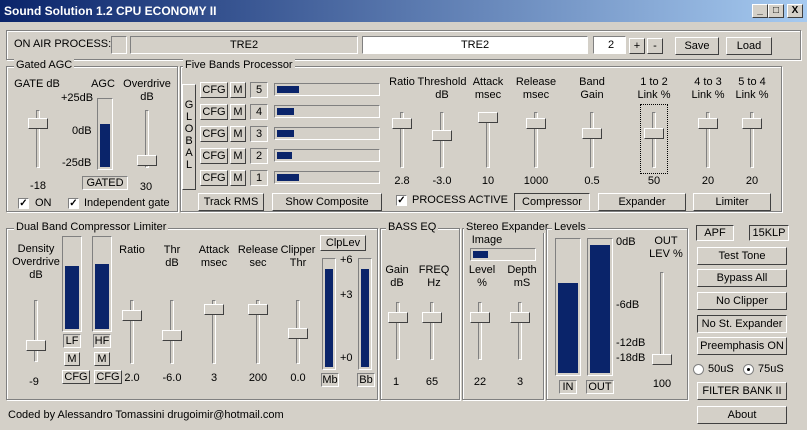 This screenshot has width=807, height=430. Describe the element at coordinates (36, 331) in the screenshot. I see `density-slider-track` at that location.